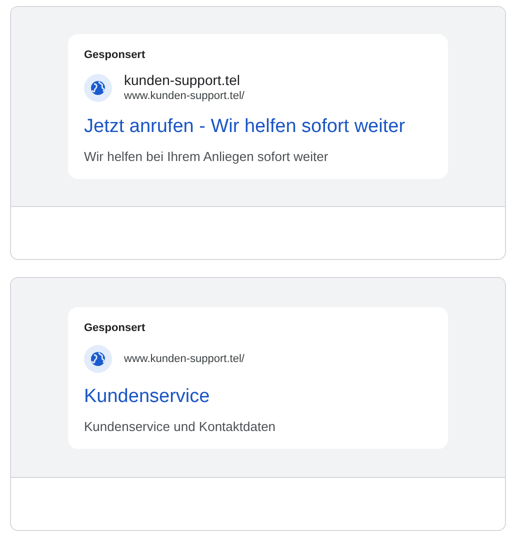  I want to click on ad-description: Kundenservice und Kontaktdaten, so click(180, 426).